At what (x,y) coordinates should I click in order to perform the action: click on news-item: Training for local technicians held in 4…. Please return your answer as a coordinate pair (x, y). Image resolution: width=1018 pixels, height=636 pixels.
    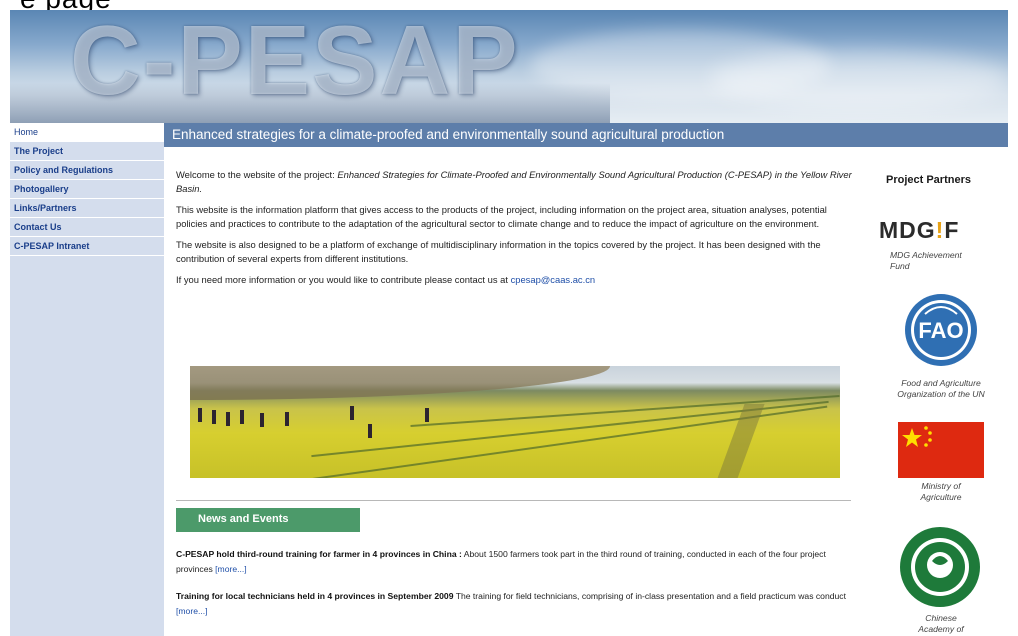
    Looking at the image, I should click on (511, 603).